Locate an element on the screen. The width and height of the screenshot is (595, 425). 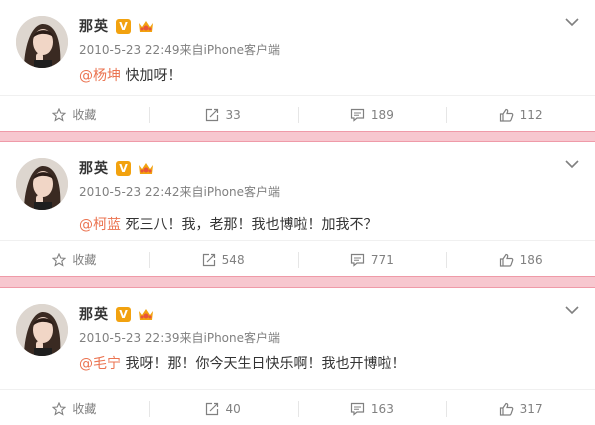
comment-count: 163 is located at coordinates (382, 408).